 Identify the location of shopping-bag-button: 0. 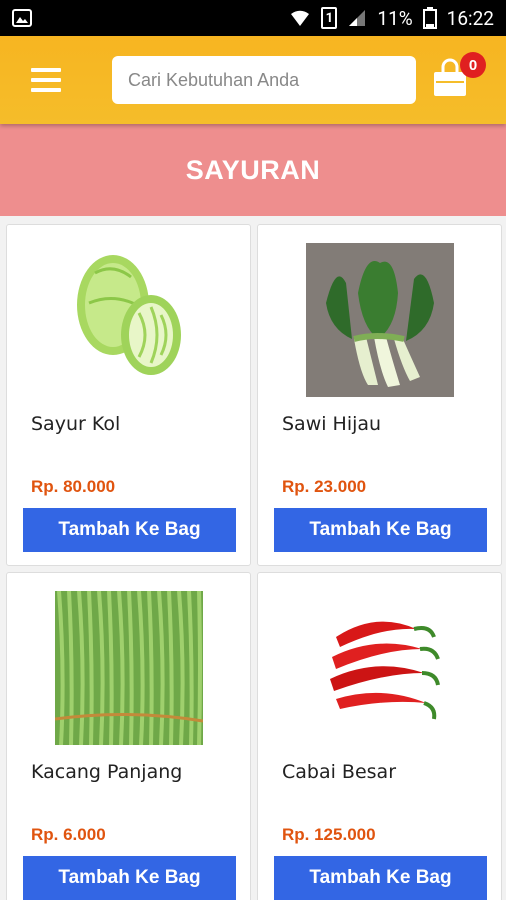
(459, 75).